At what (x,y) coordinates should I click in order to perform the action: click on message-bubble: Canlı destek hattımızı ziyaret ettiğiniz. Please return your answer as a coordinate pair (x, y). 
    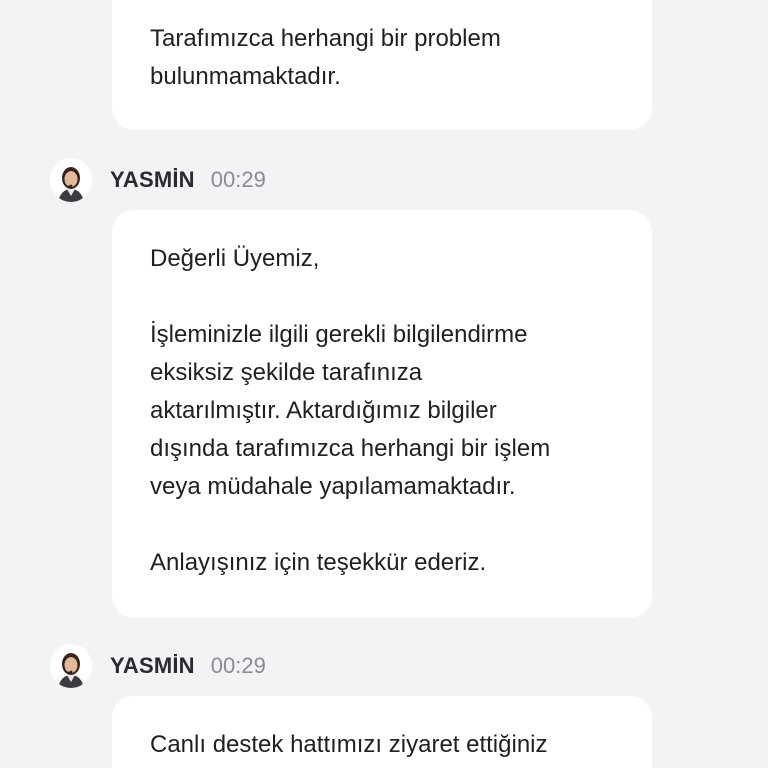
    Looking at the image, I should click on (382, 732).